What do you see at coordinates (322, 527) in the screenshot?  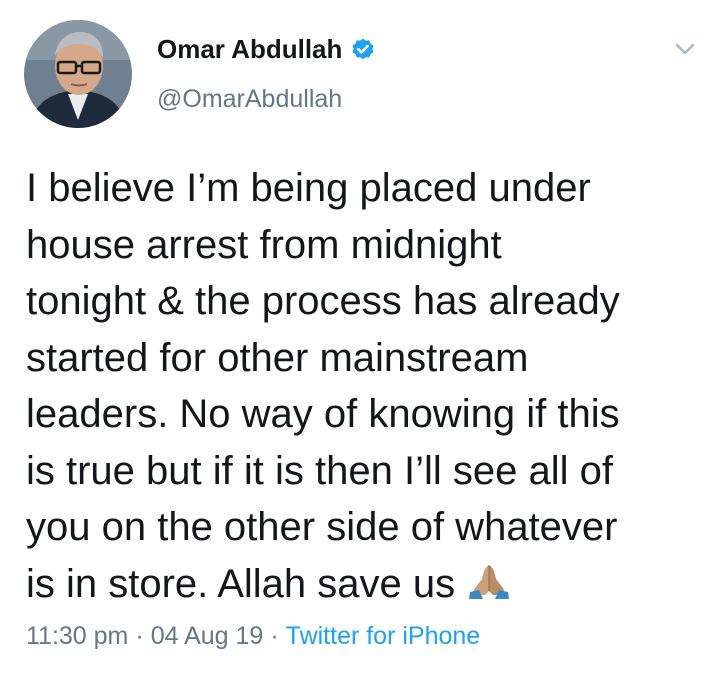 I see `tweet-text-line: you on the other side of whatever` at bounding box center [322, 527].